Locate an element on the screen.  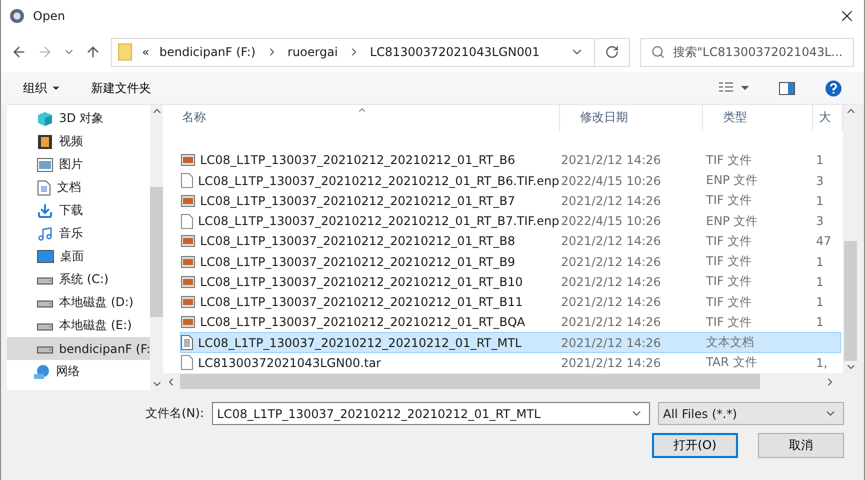
file-name: LC08_L1TP_130037_20210212_20210212_01_RT_B6 is located at coordinates (358, 160).